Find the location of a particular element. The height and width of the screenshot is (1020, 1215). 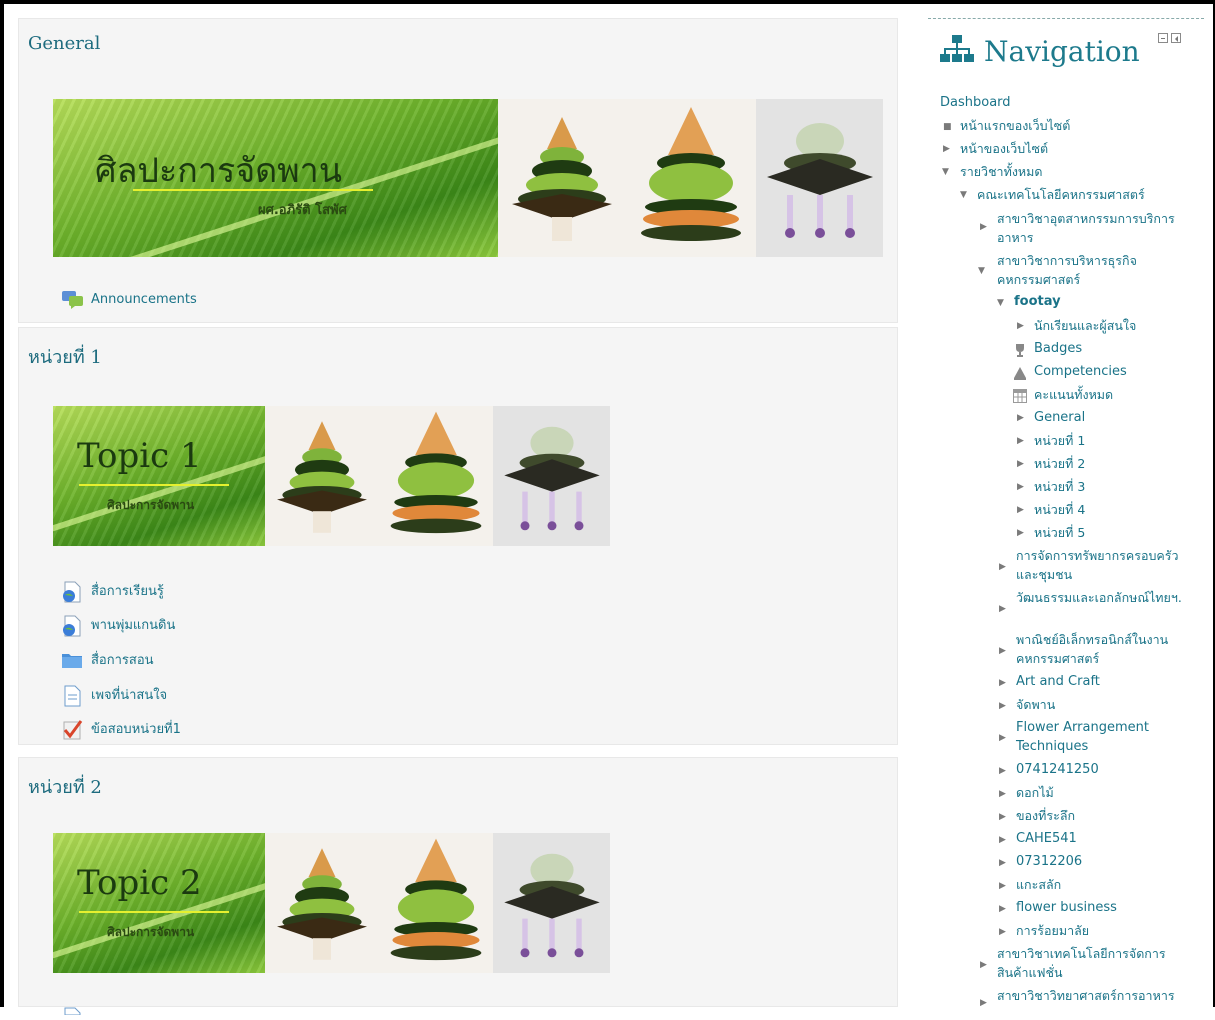

nav-course-flower-arrangement: Flower Arrangement Techniques is located at coordinates (1096, 737).